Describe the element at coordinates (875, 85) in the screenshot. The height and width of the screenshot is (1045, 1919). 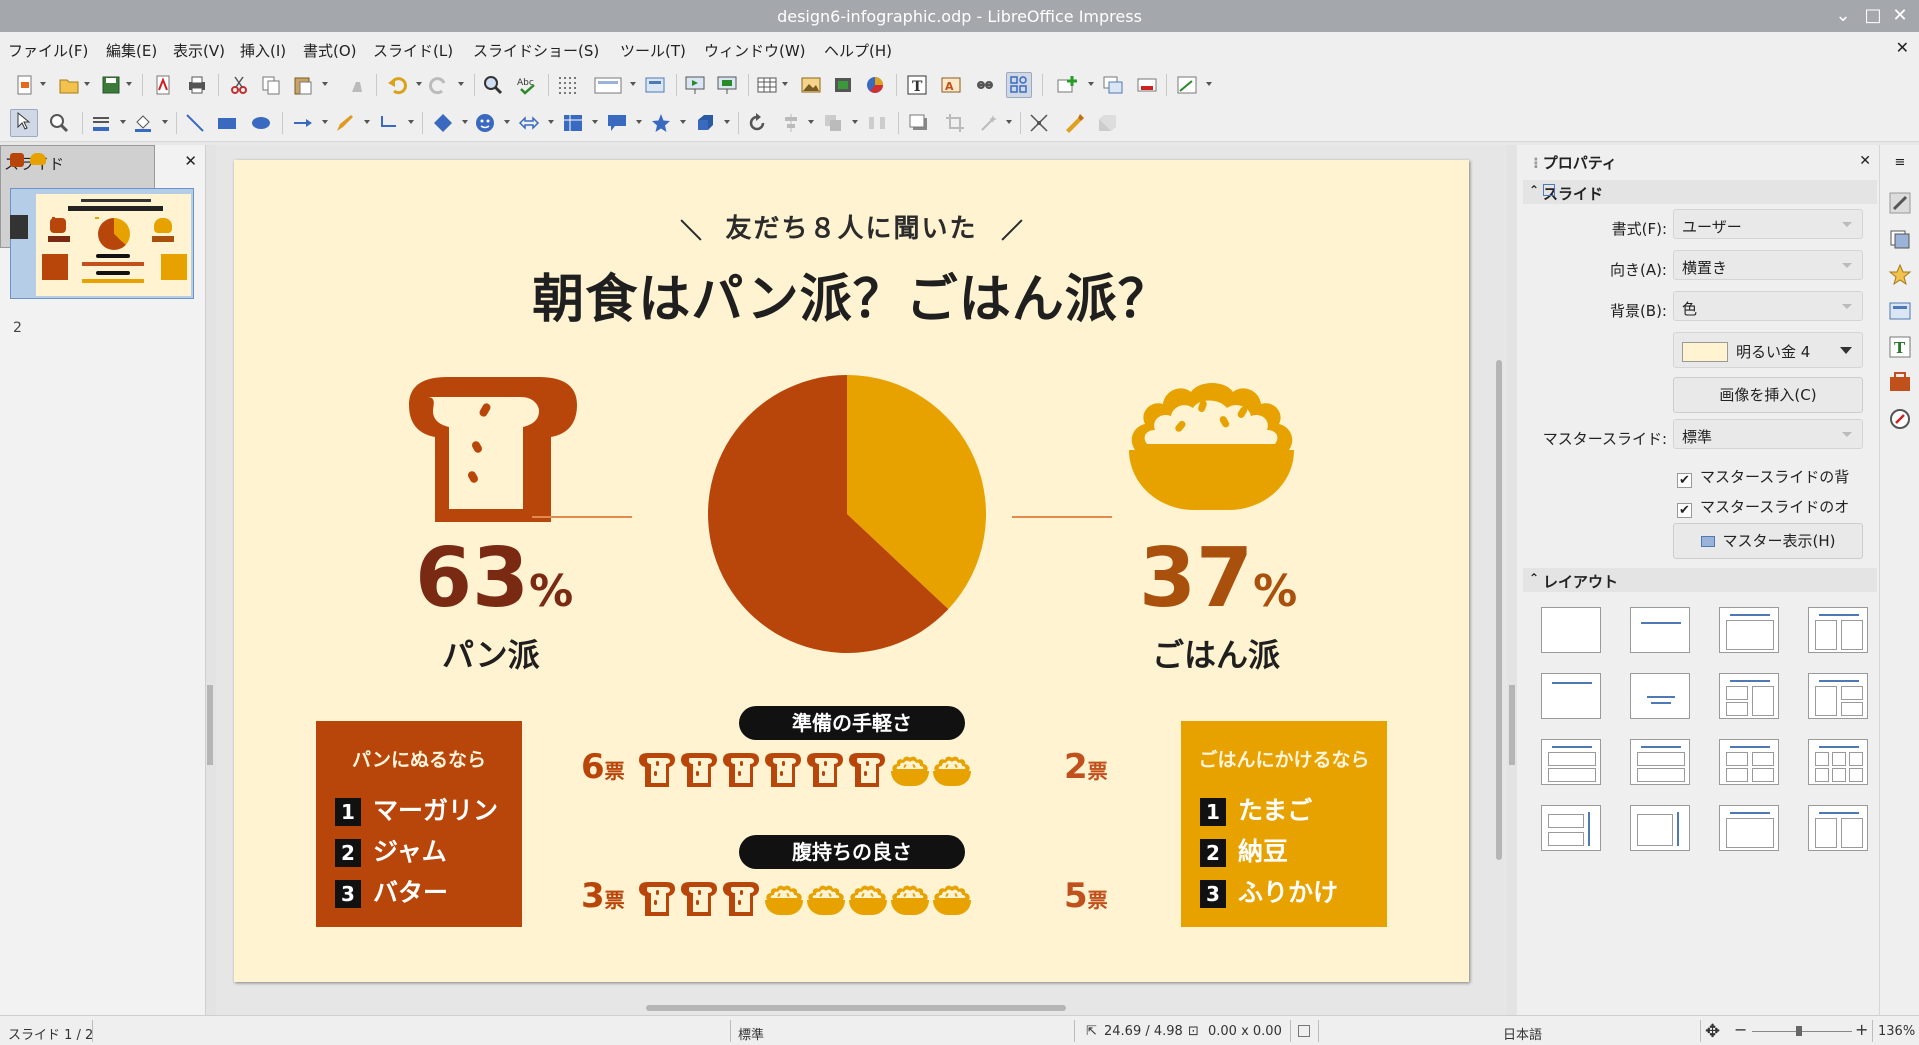
I see `chart-icon` at that location.